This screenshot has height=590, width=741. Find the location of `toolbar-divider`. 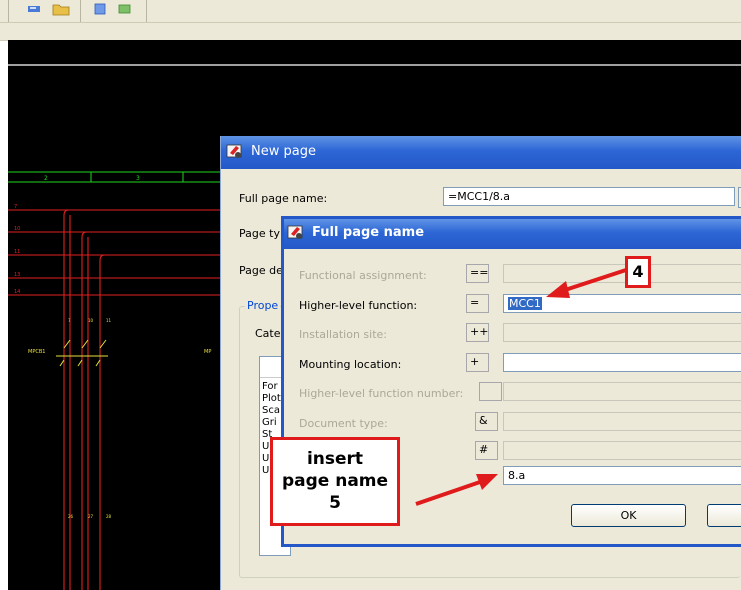

toolbar-divider is located at coordinates (370, 22).